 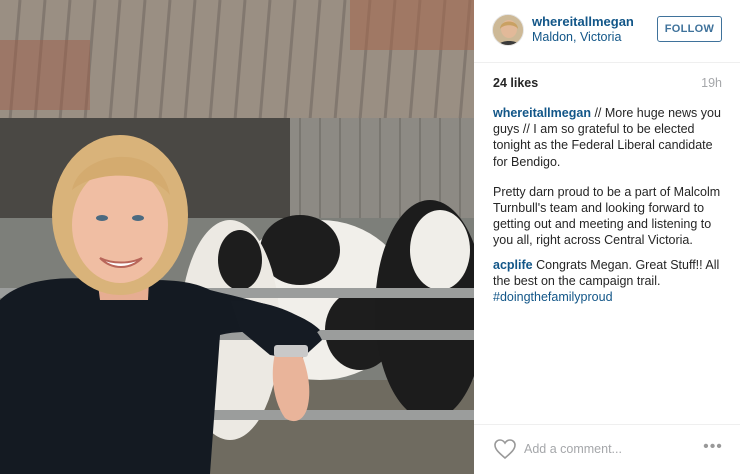 I want to click on post-header: whereitallmegan Maldon, Victoria FOLLOW, so click(x=607, y=31).